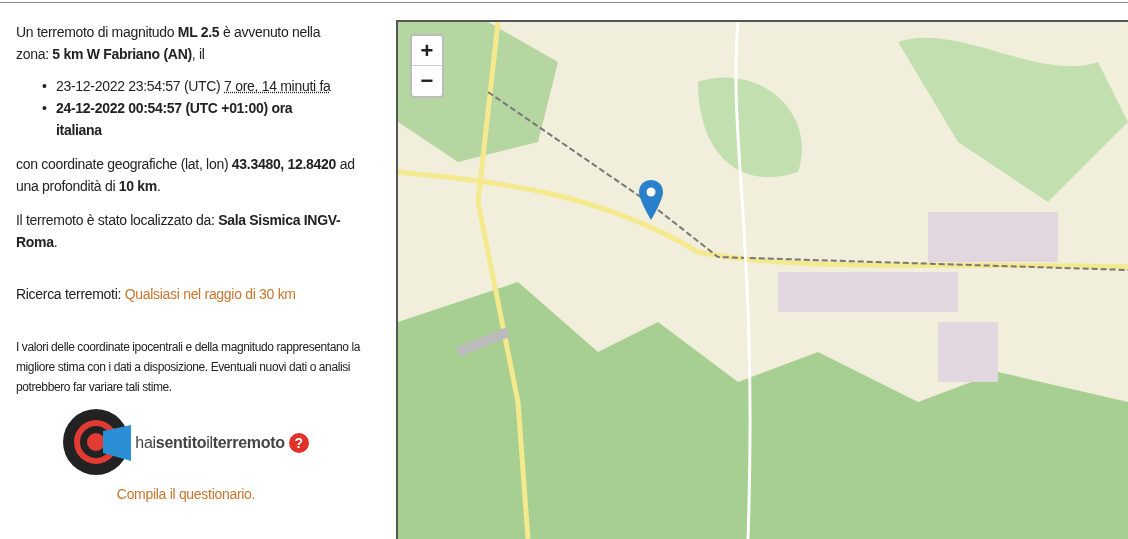 Image resolution: width=1128 pixels, height=539 pixels. I want to click on help-icon: ?, so click(298, 443).